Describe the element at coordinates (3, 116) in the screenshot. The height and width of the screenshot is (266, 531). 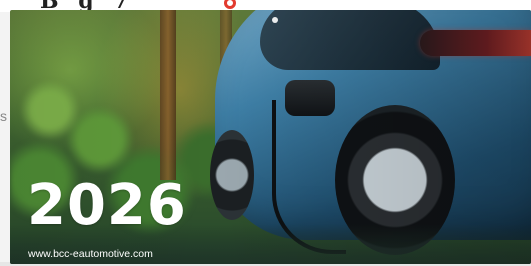
I see `background-side-letter: s` at that location.